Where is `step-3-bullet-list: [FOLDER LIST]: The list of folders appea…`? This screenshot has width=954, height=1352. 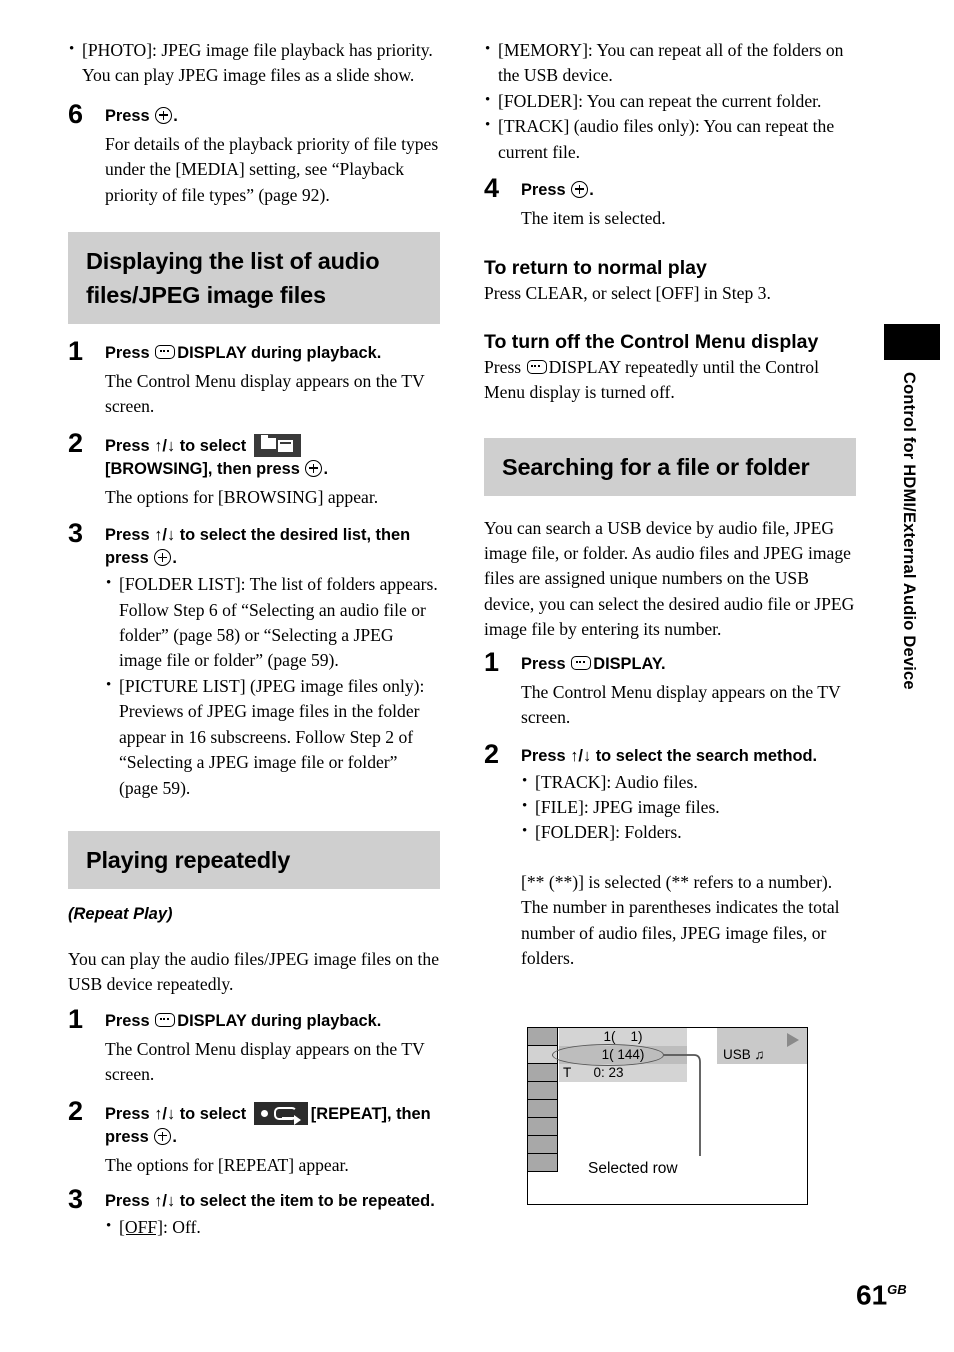 step-3-bullet-list: [FOLDER LIST]: The list of folders appea… is located at coordinates (272, 686).